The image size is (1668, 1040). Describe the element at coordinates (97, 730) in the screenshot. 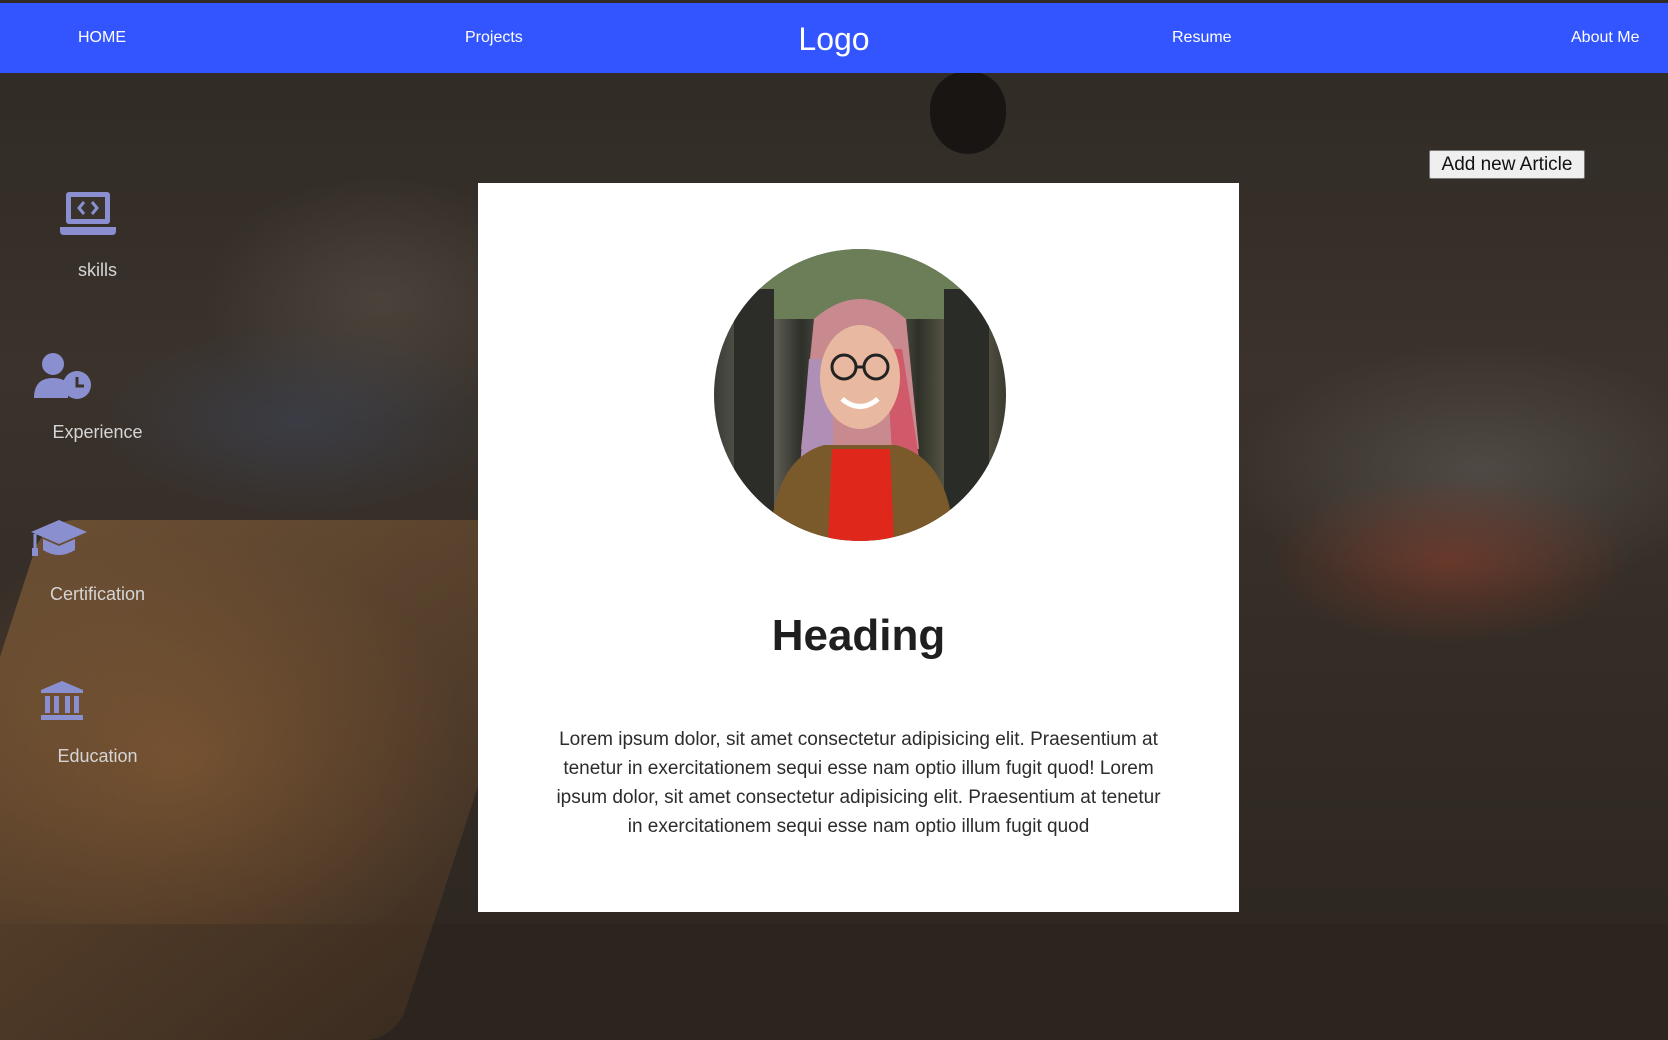

I see `sidebar-item-education: Education` at that location.